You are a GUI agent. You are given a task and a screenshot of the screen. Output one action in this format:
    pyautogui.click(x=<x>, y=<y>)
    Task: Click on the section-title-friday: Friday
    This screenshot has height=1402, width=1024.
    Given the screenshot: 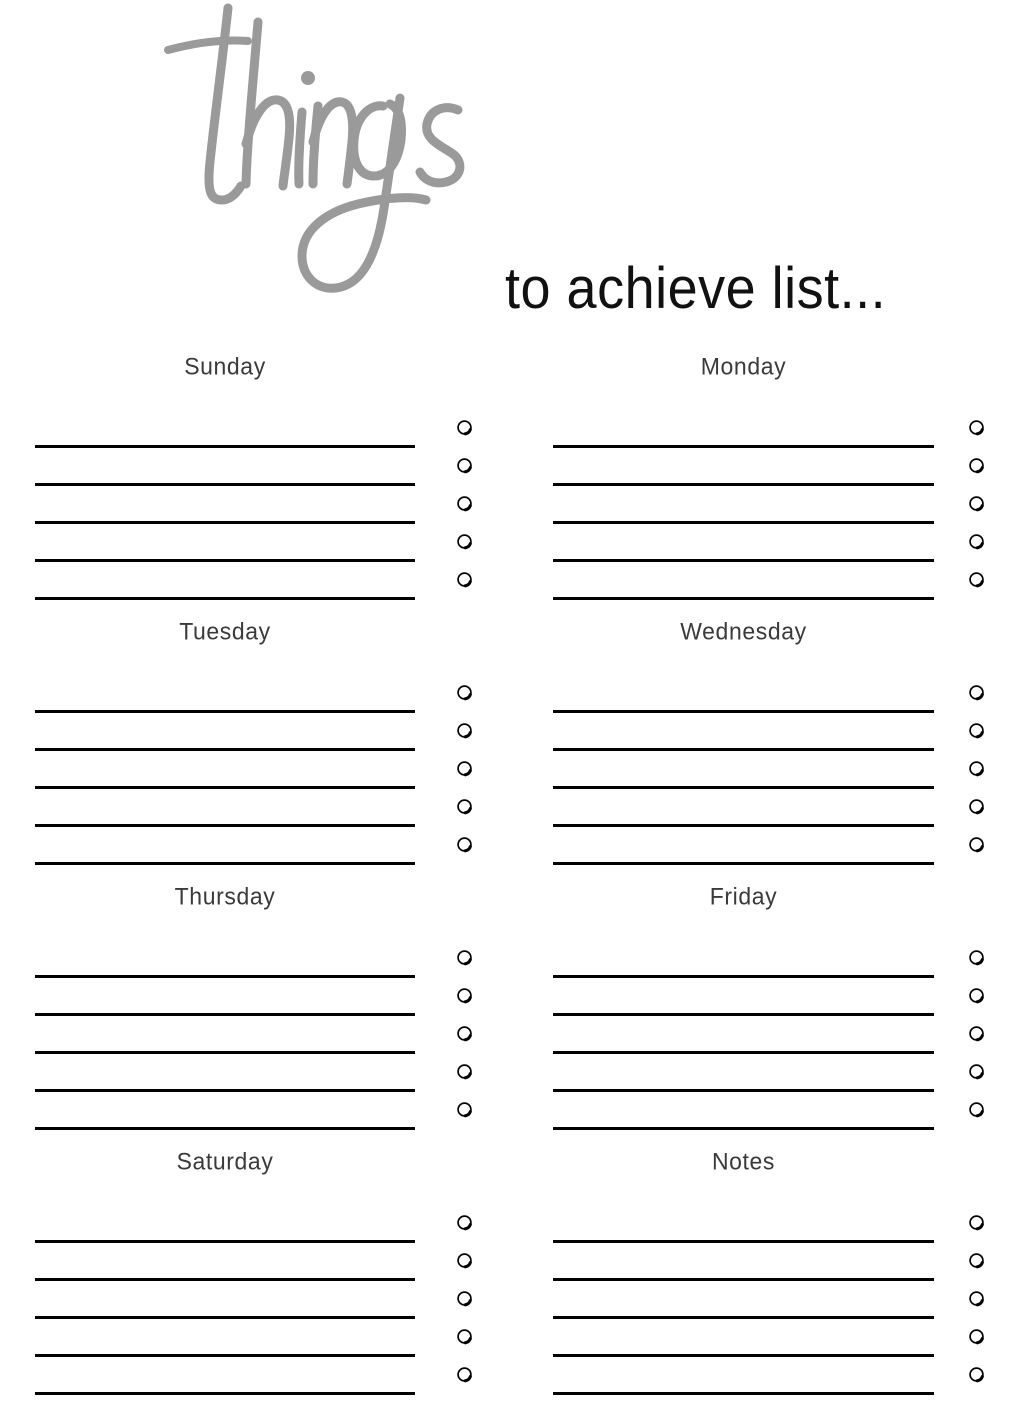 What is the action you would take?
    pyautogui.click(x=743, y=896)
    